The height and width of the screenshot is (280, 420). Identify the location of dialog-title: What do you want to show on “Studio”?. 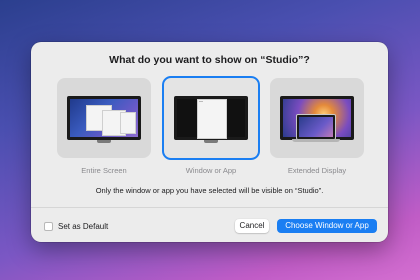
(209, 60).